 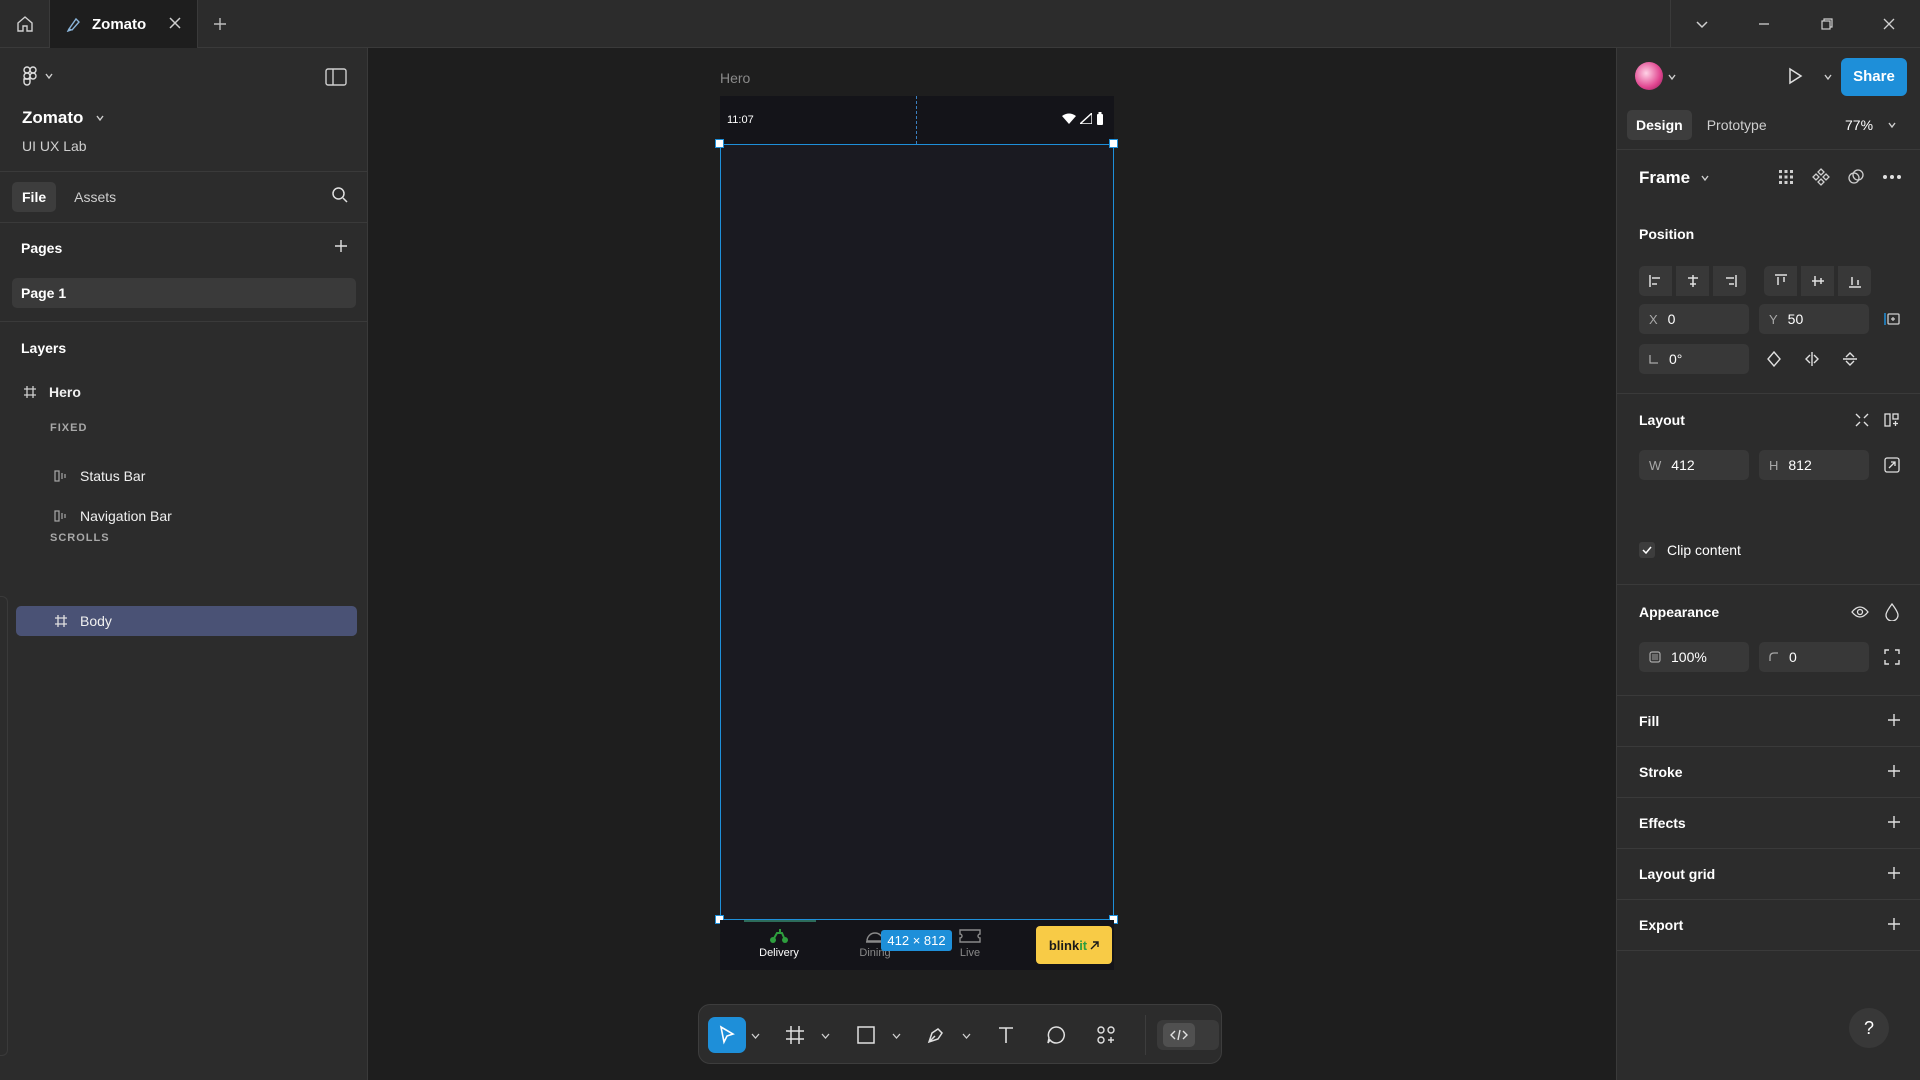 What do you see at coordinates (1814, 657) in the screenshot?
I see `corner-radius-field: 0` at bounding box center [1814, 657].